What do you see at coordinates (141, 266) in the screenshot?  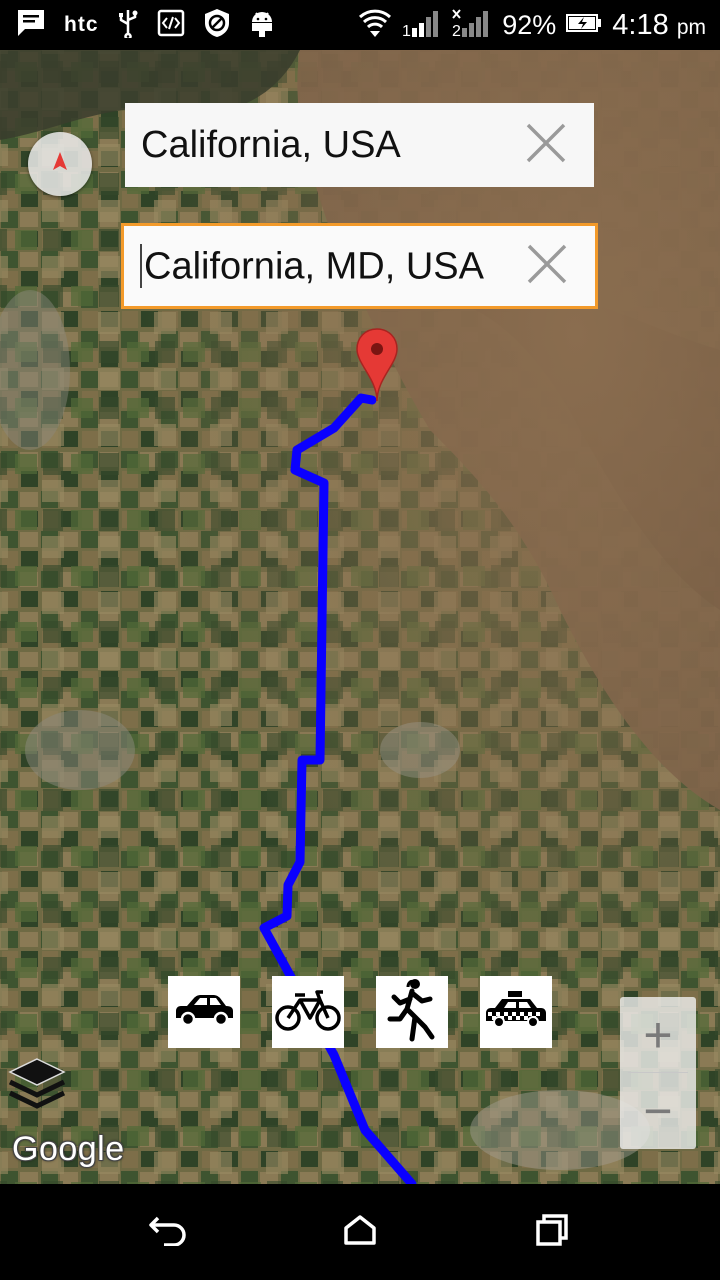 I see `text-cursor` at bounding box center [141, 266].